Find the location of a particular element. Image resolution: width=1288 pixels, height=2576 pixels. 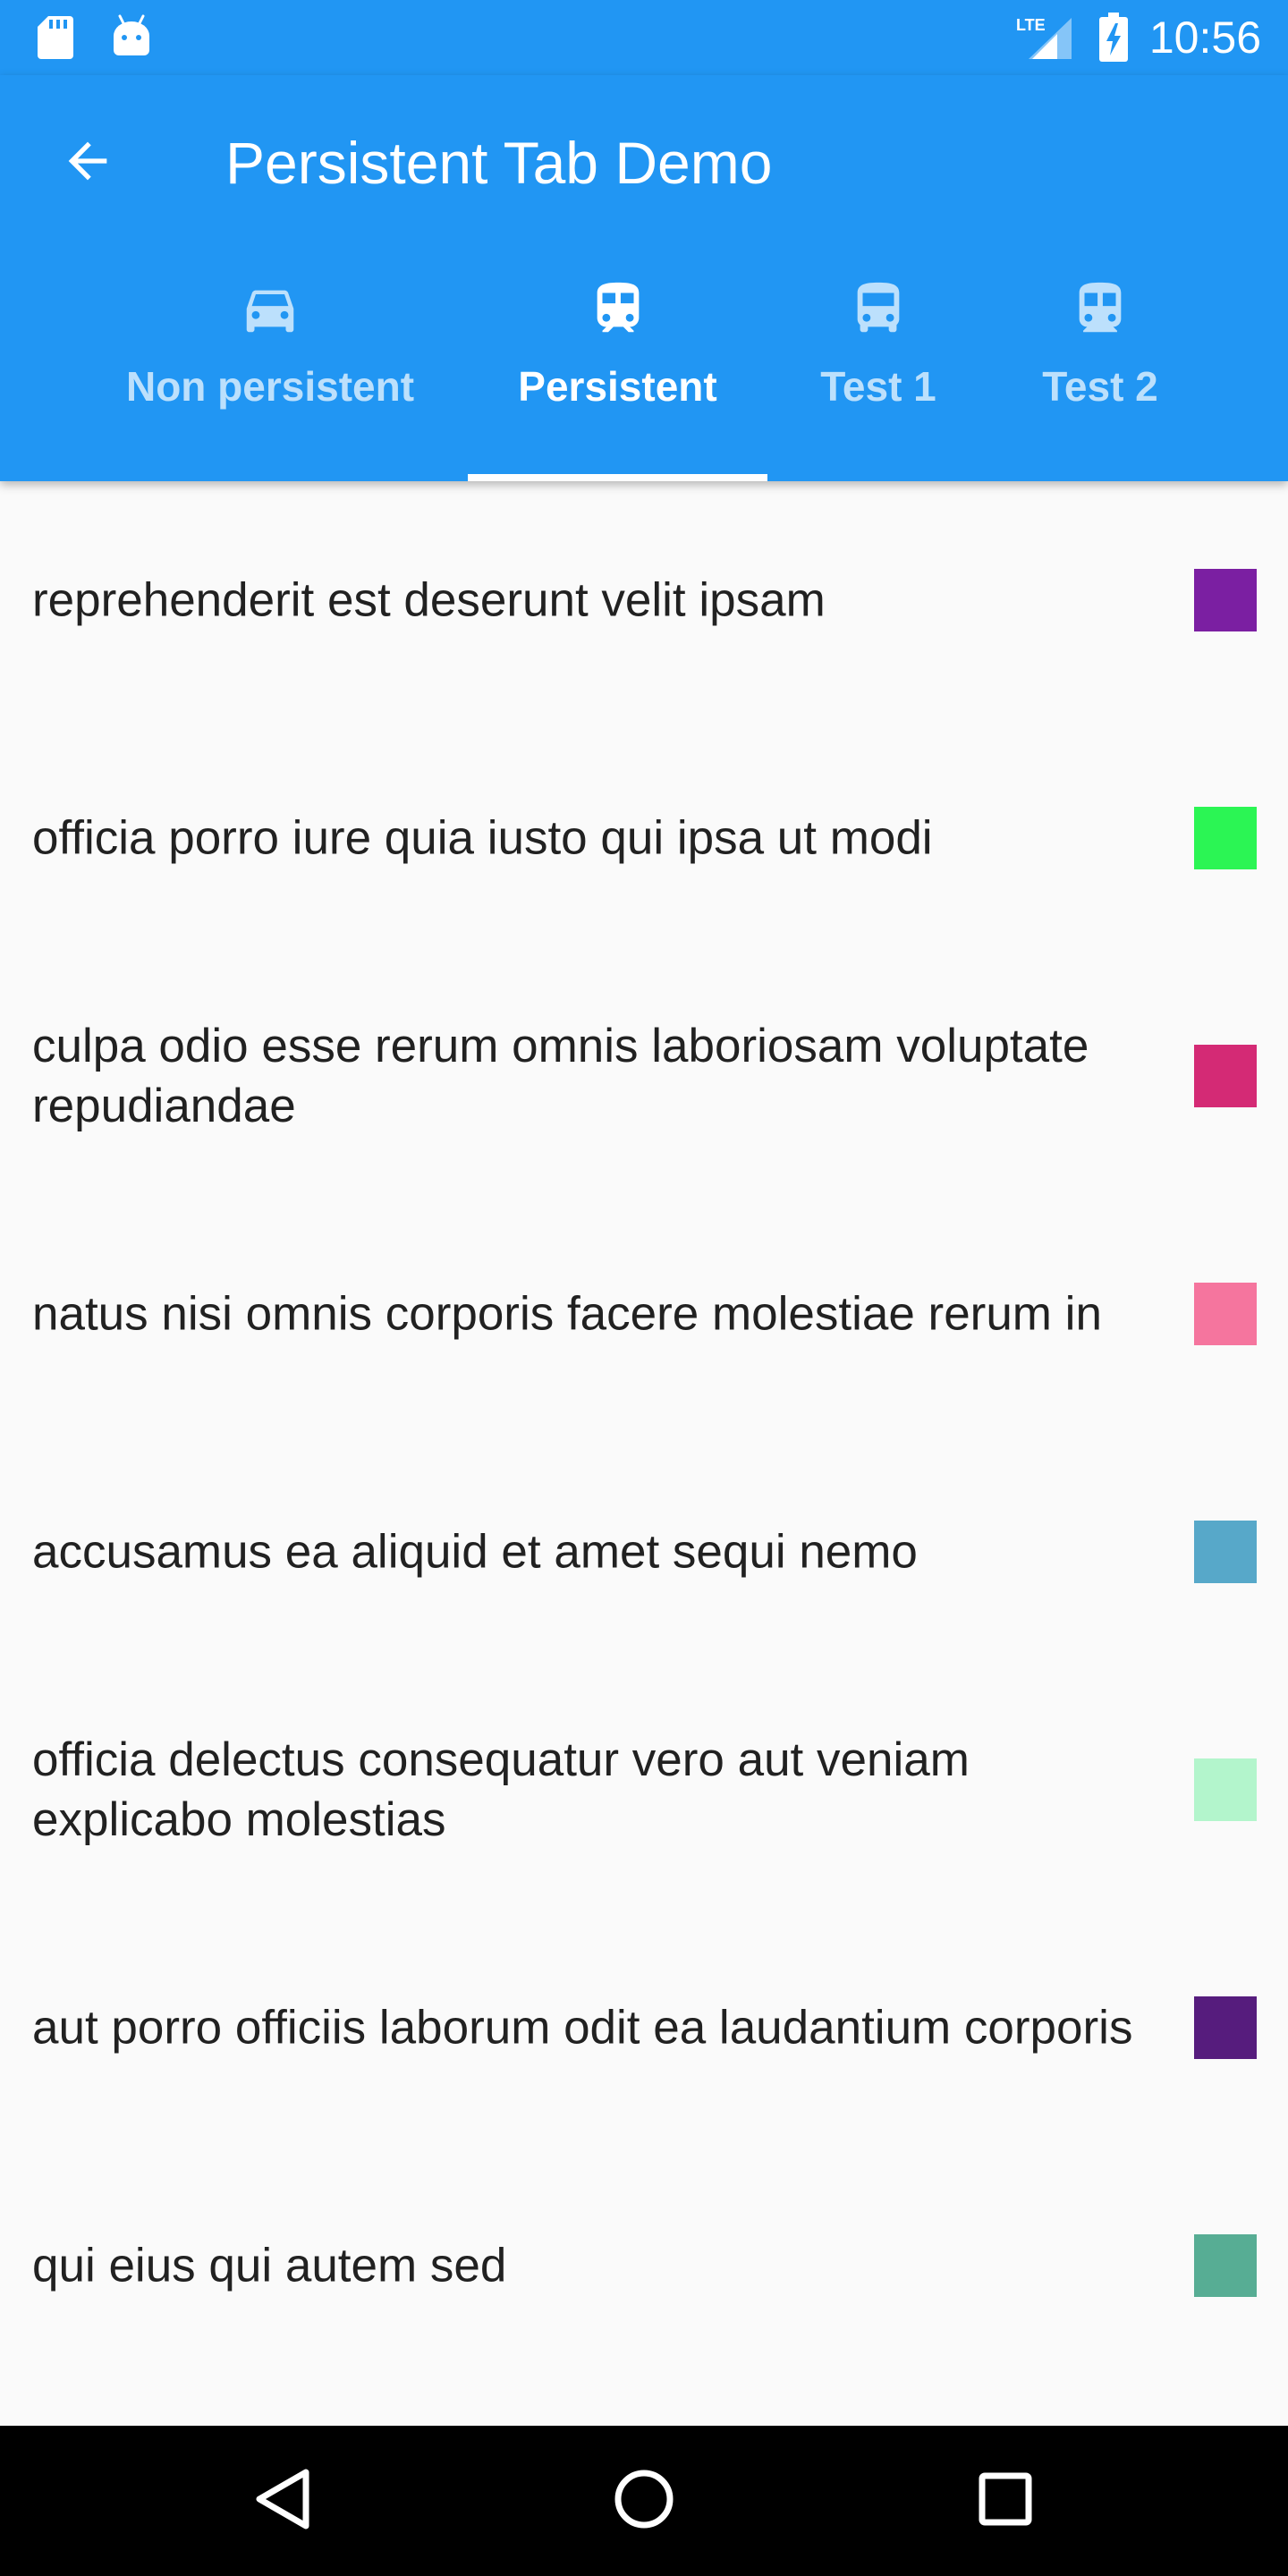

list-item: reprehenderit est deserunt velit ipsam is located at coordinates (644, 600).